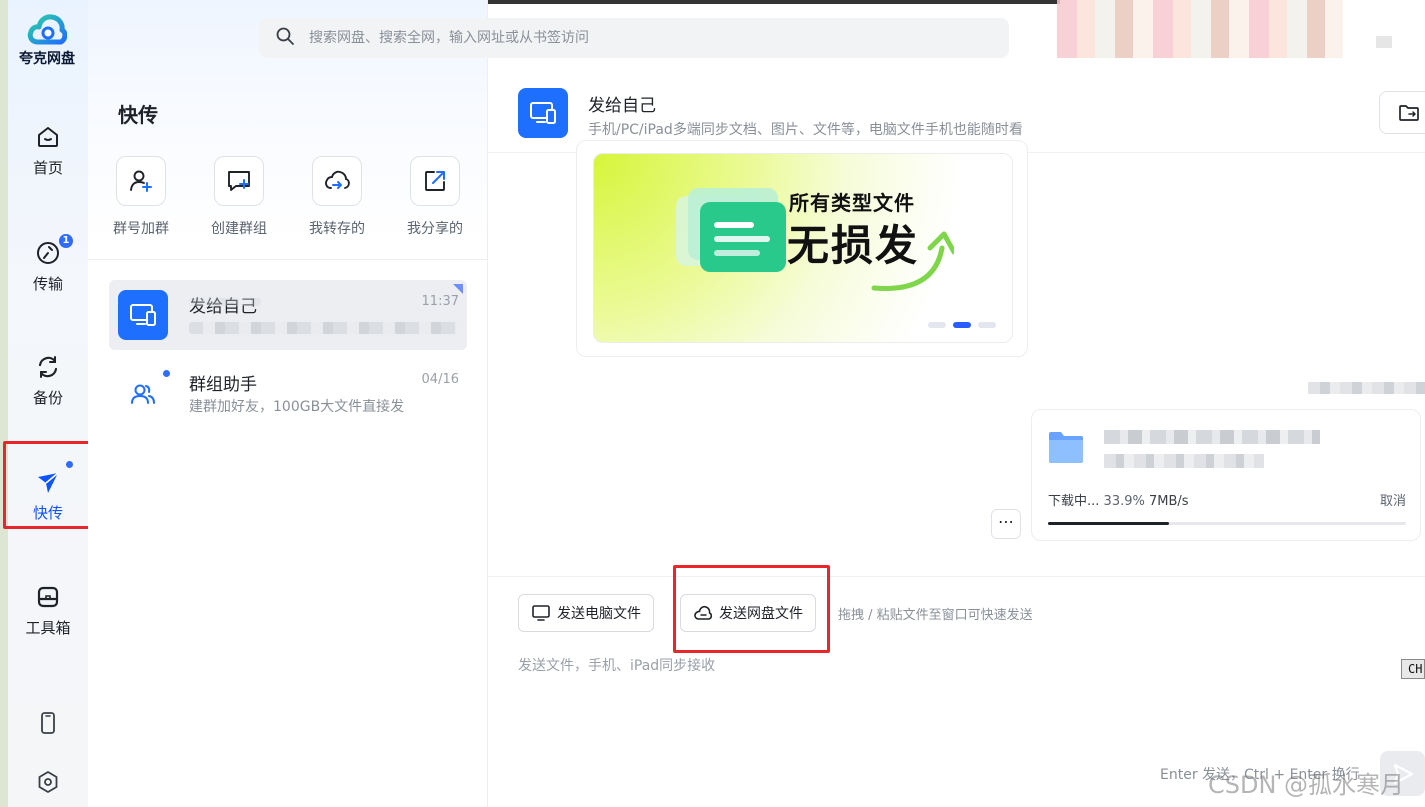 The height and width of the screenshot is (807, 1425). Describe the element at coordinates (47, 284) in the screenshot. I see `nav-transfer-label: 传输` at that location.